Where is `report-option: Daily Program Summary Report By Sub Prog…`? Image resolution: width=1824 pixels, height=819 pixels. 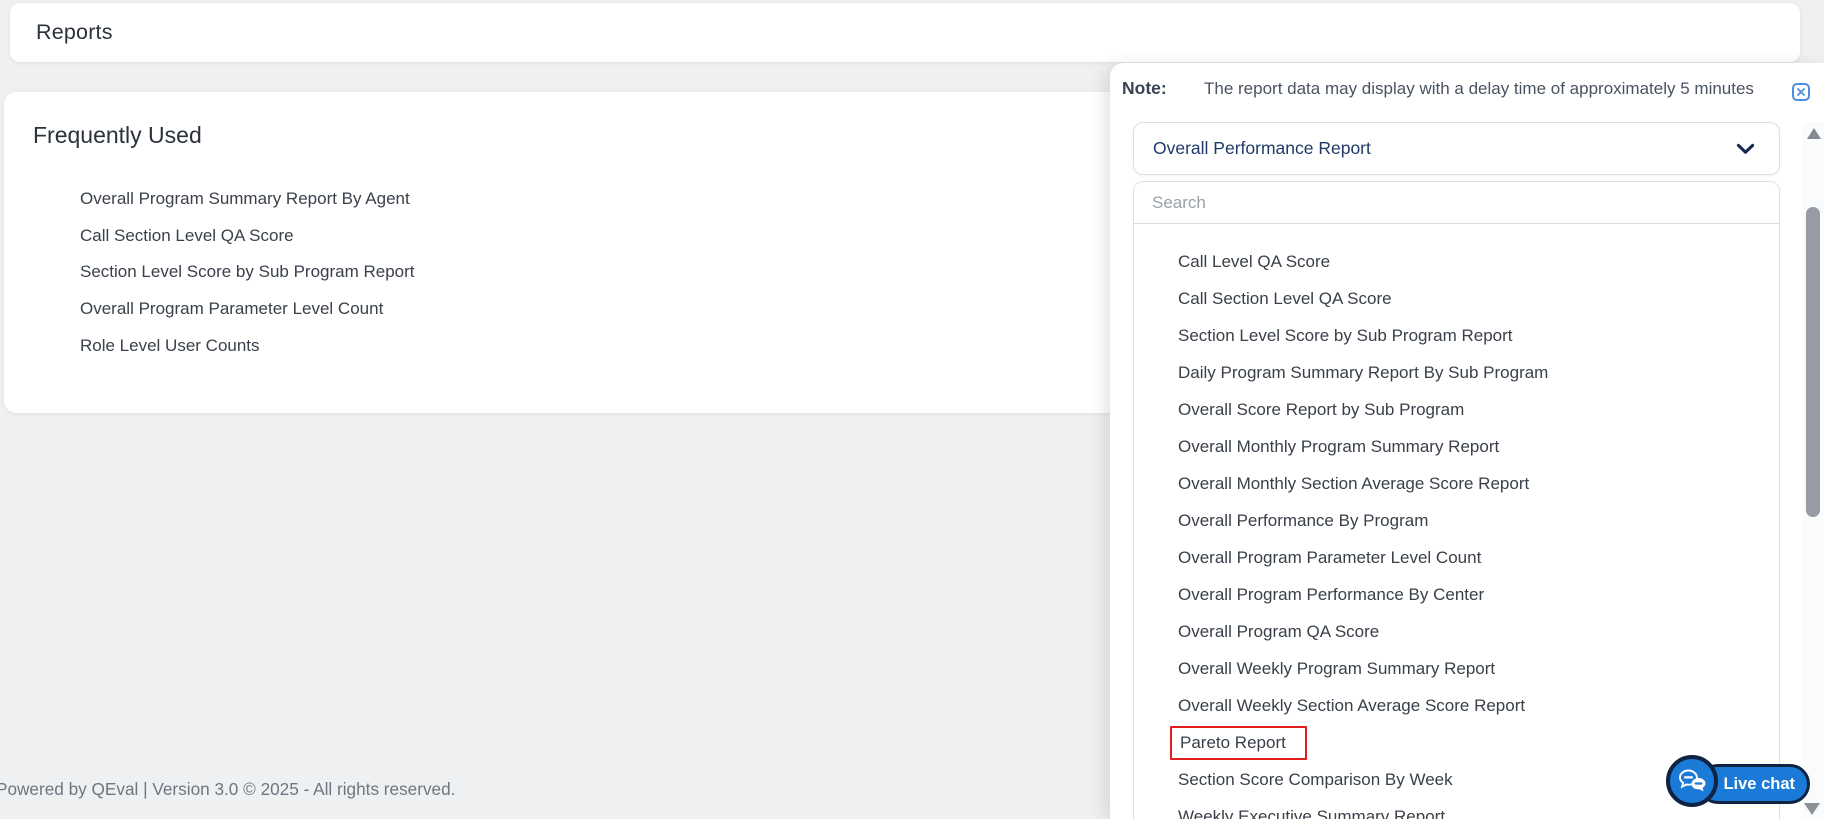 report-option: Daily Program Summary Report By Sub Prog… is located at coordinates (1456, 372).